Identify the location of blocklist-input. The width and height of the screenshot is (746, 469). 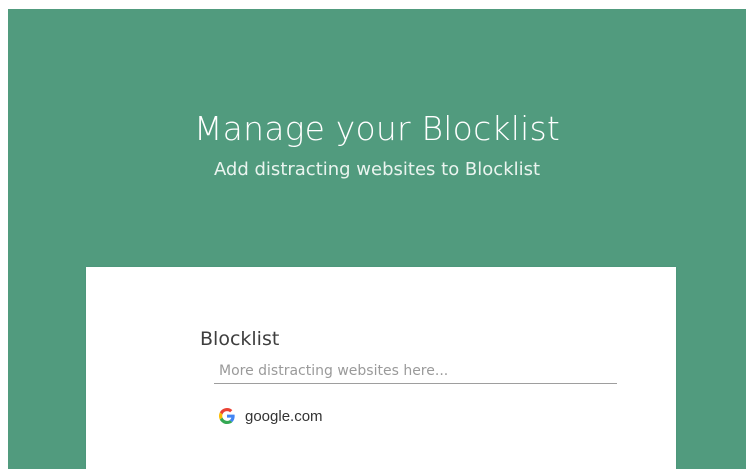
(415, 371).